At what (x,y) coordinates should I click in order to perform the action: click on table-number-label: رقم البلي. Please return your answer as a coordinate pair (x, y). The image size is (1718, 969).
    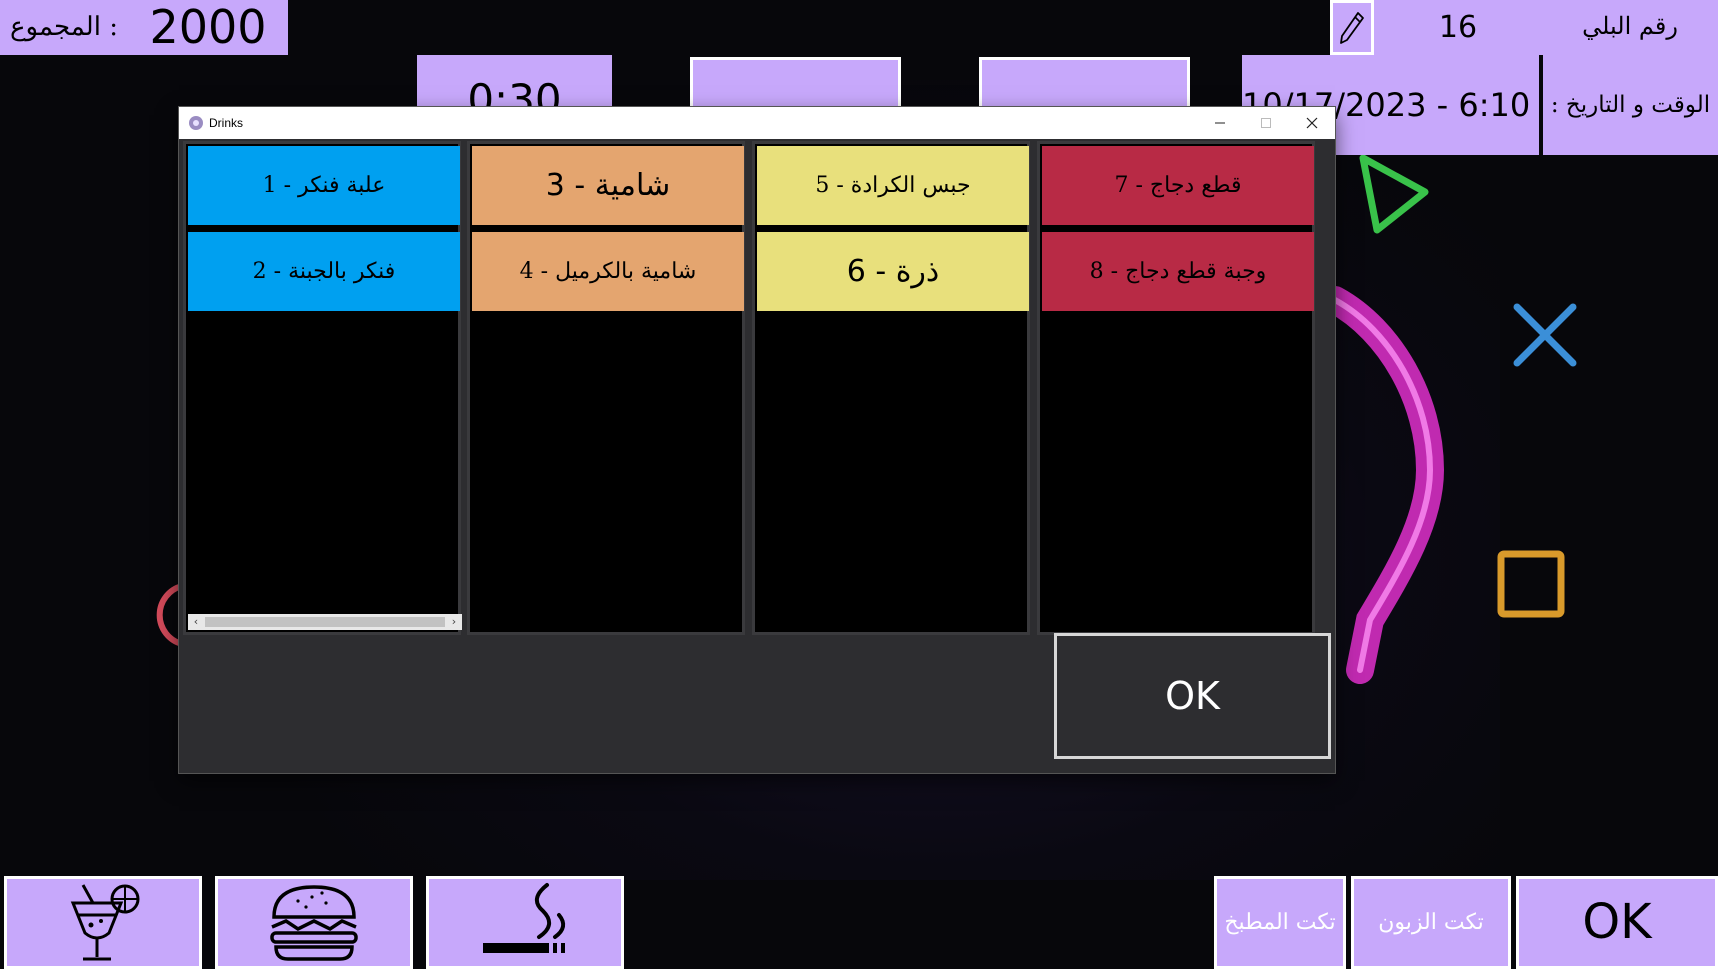
    Looking at the image, I should click on (1630, 27).